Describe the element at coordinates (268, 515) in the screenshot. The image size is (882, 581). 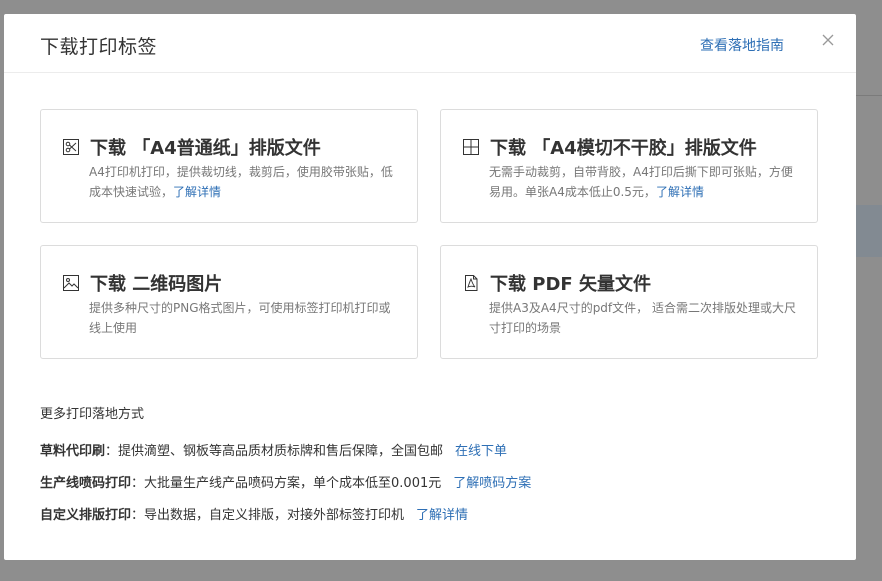
I see `row-text: ：导出数据，自定义排版，对接外部标签打印机` at that location.